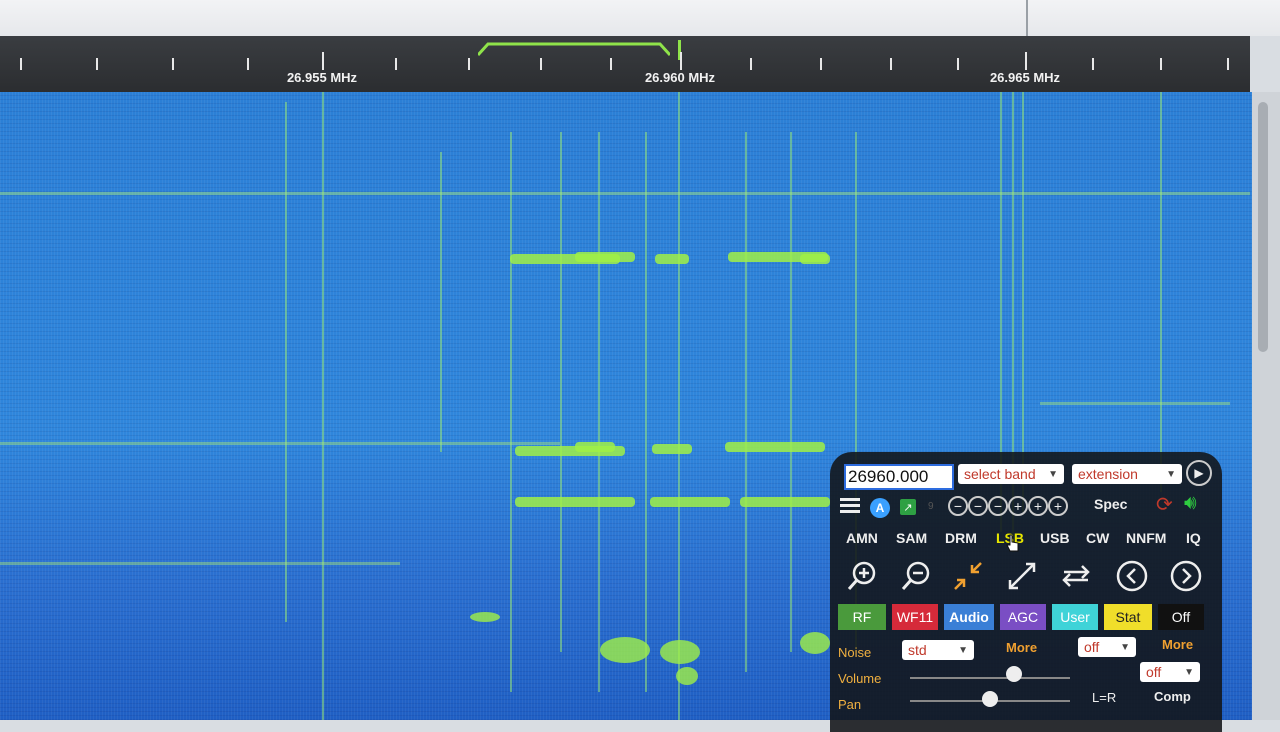  What do you see at coordinates (862, 538) in the screenshot?
I see `mode-amn: AMN` at bounding box center [862, 538].